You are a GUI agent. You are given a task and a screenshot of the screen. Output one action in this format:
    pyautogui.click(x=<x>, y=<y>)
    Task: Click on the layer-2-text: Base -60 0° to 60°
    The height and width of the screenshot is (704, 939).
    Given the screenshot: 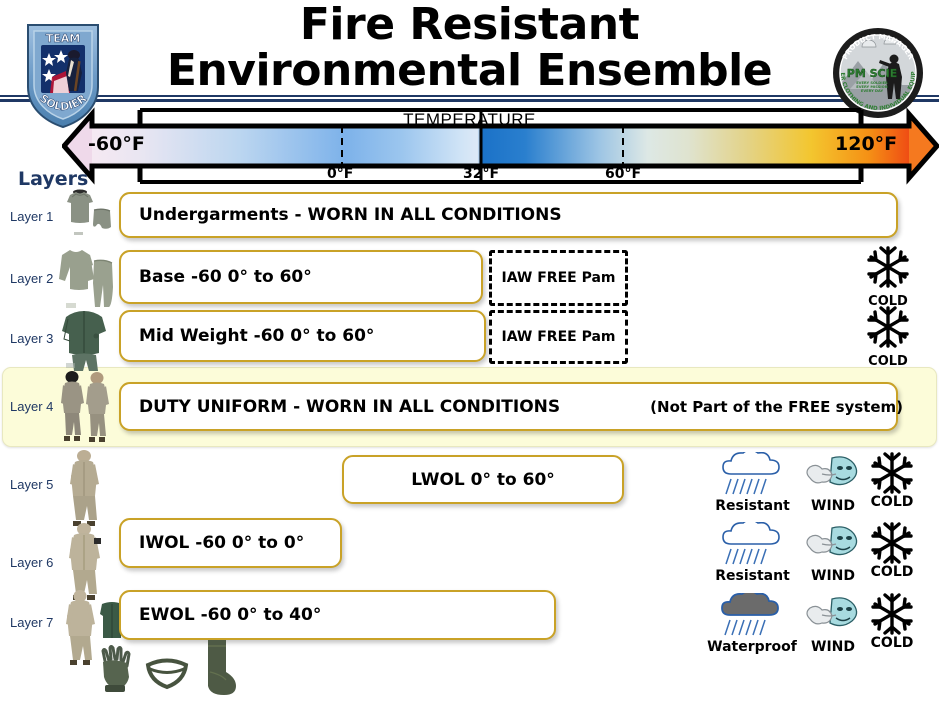 What is the action you would take?
    pyautogui.click(x=225, y=277)
    